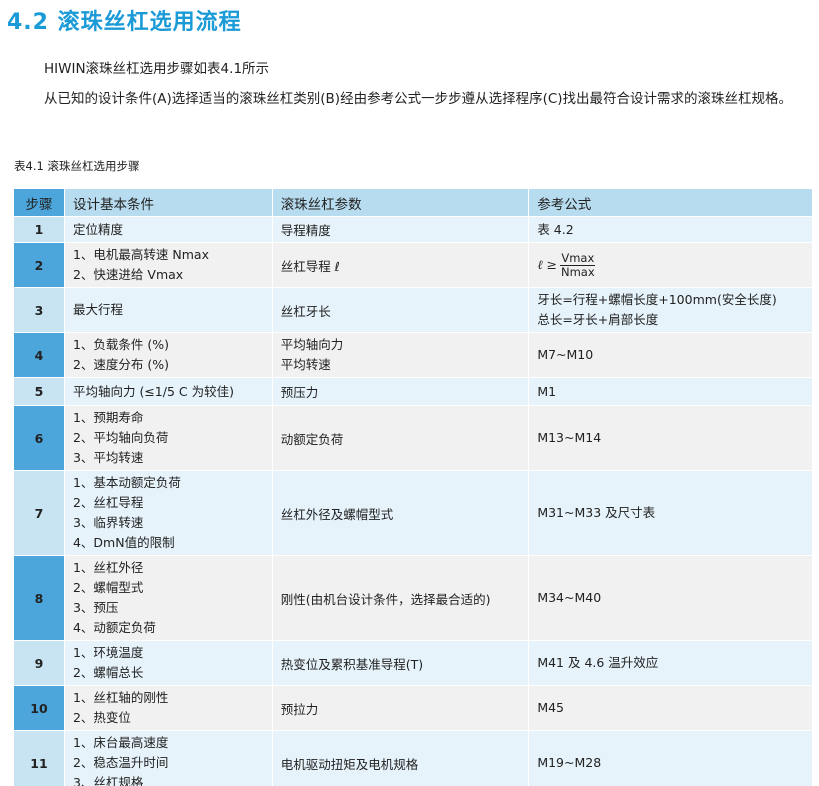 The image size is (819, 786). Describe the element at coordinates (577, 271) in the screenshot. I see `fraction-denominator: Nmax` at that location.